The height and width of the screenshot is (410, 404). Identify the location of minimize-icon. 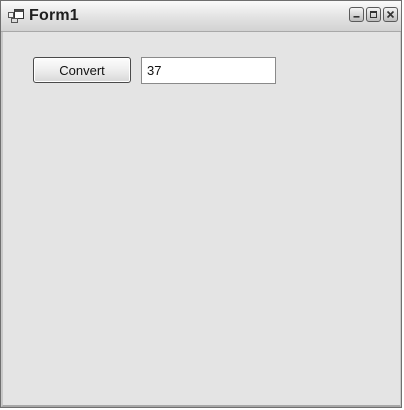
(356, 17).